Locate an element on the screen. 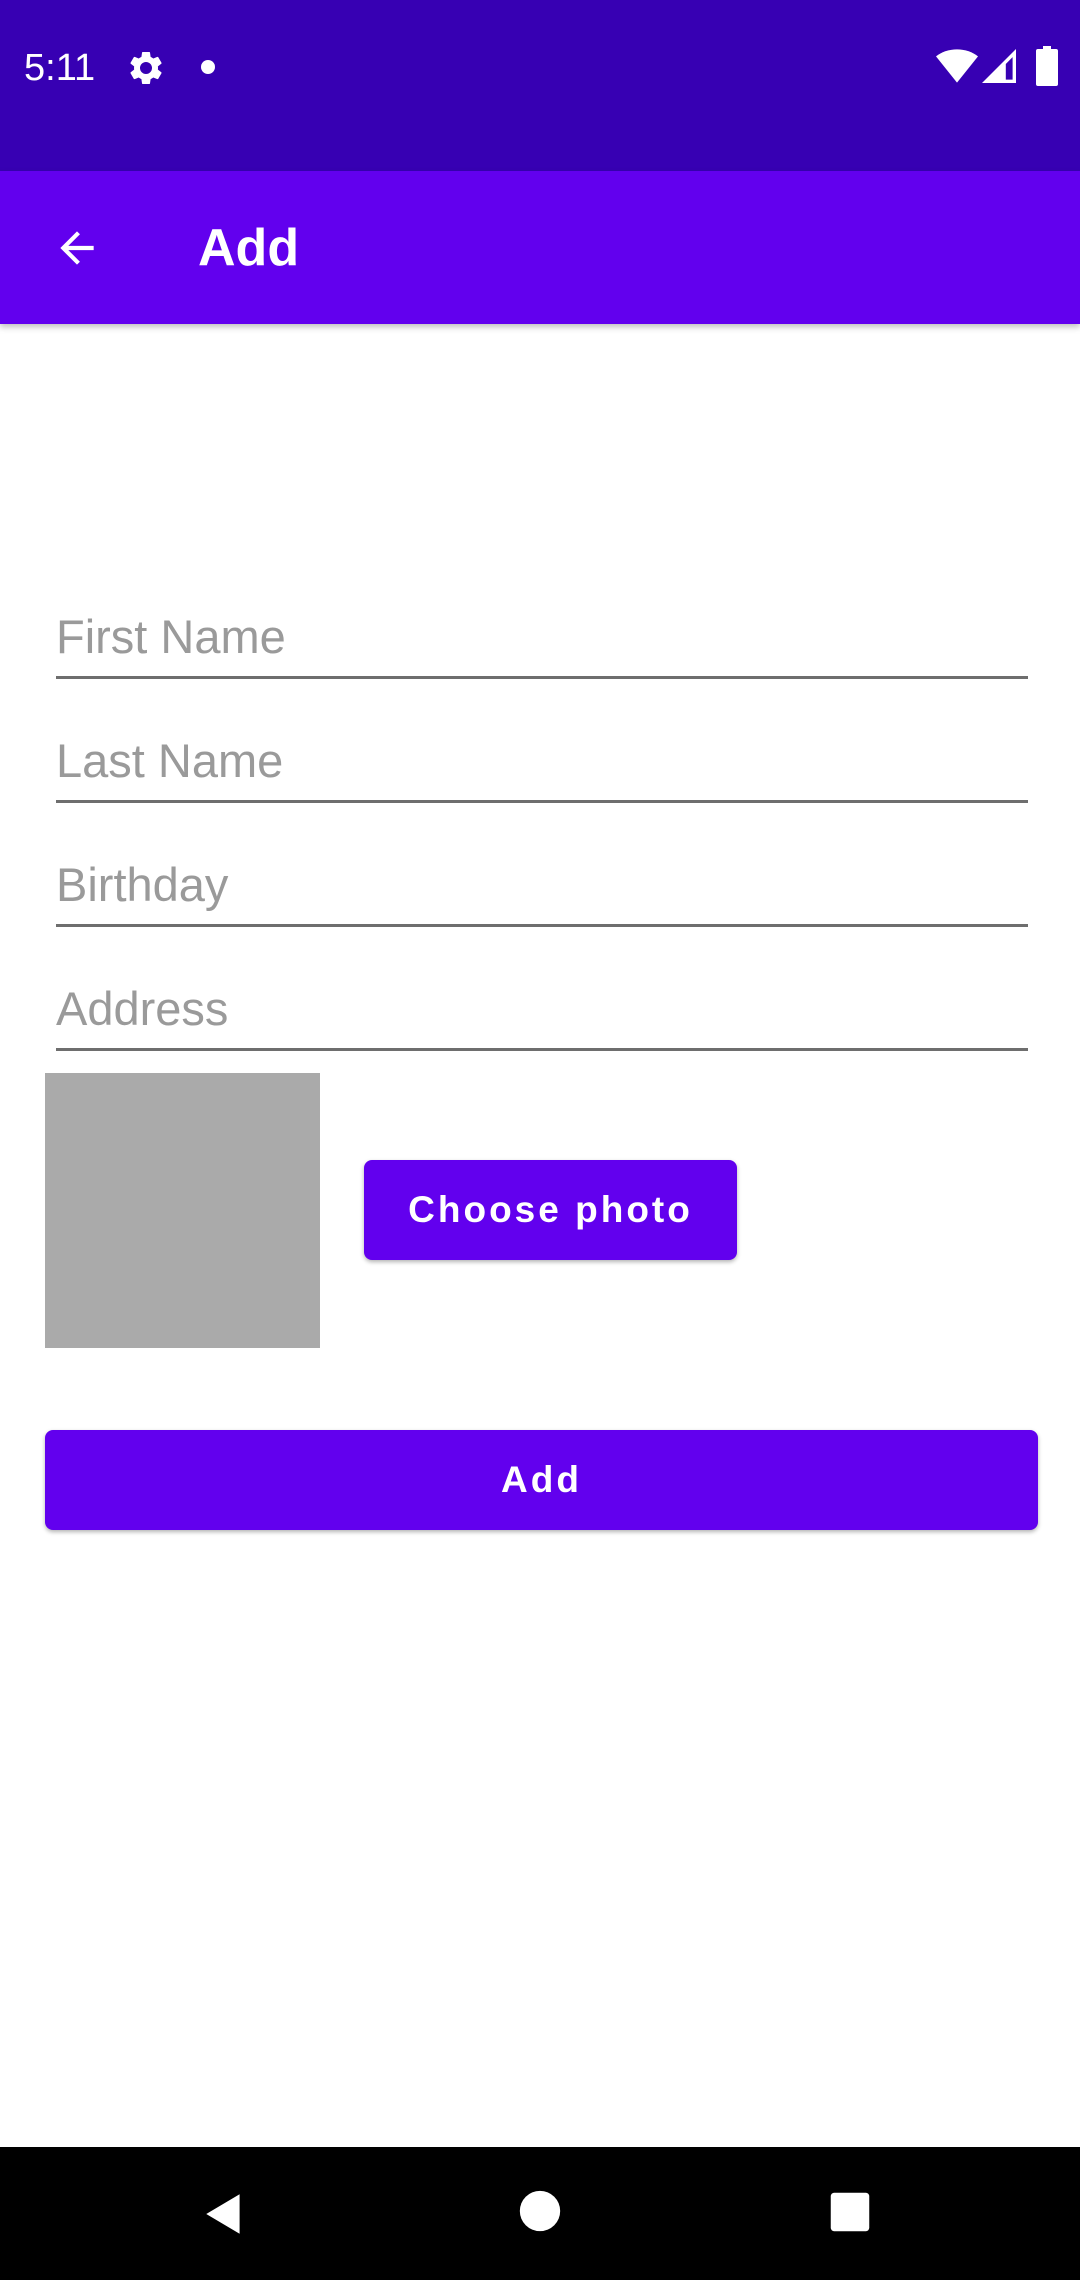 The width and height of the screenshot is (1080, 2280). app-bar: Add is located at coordinates (540, 247).